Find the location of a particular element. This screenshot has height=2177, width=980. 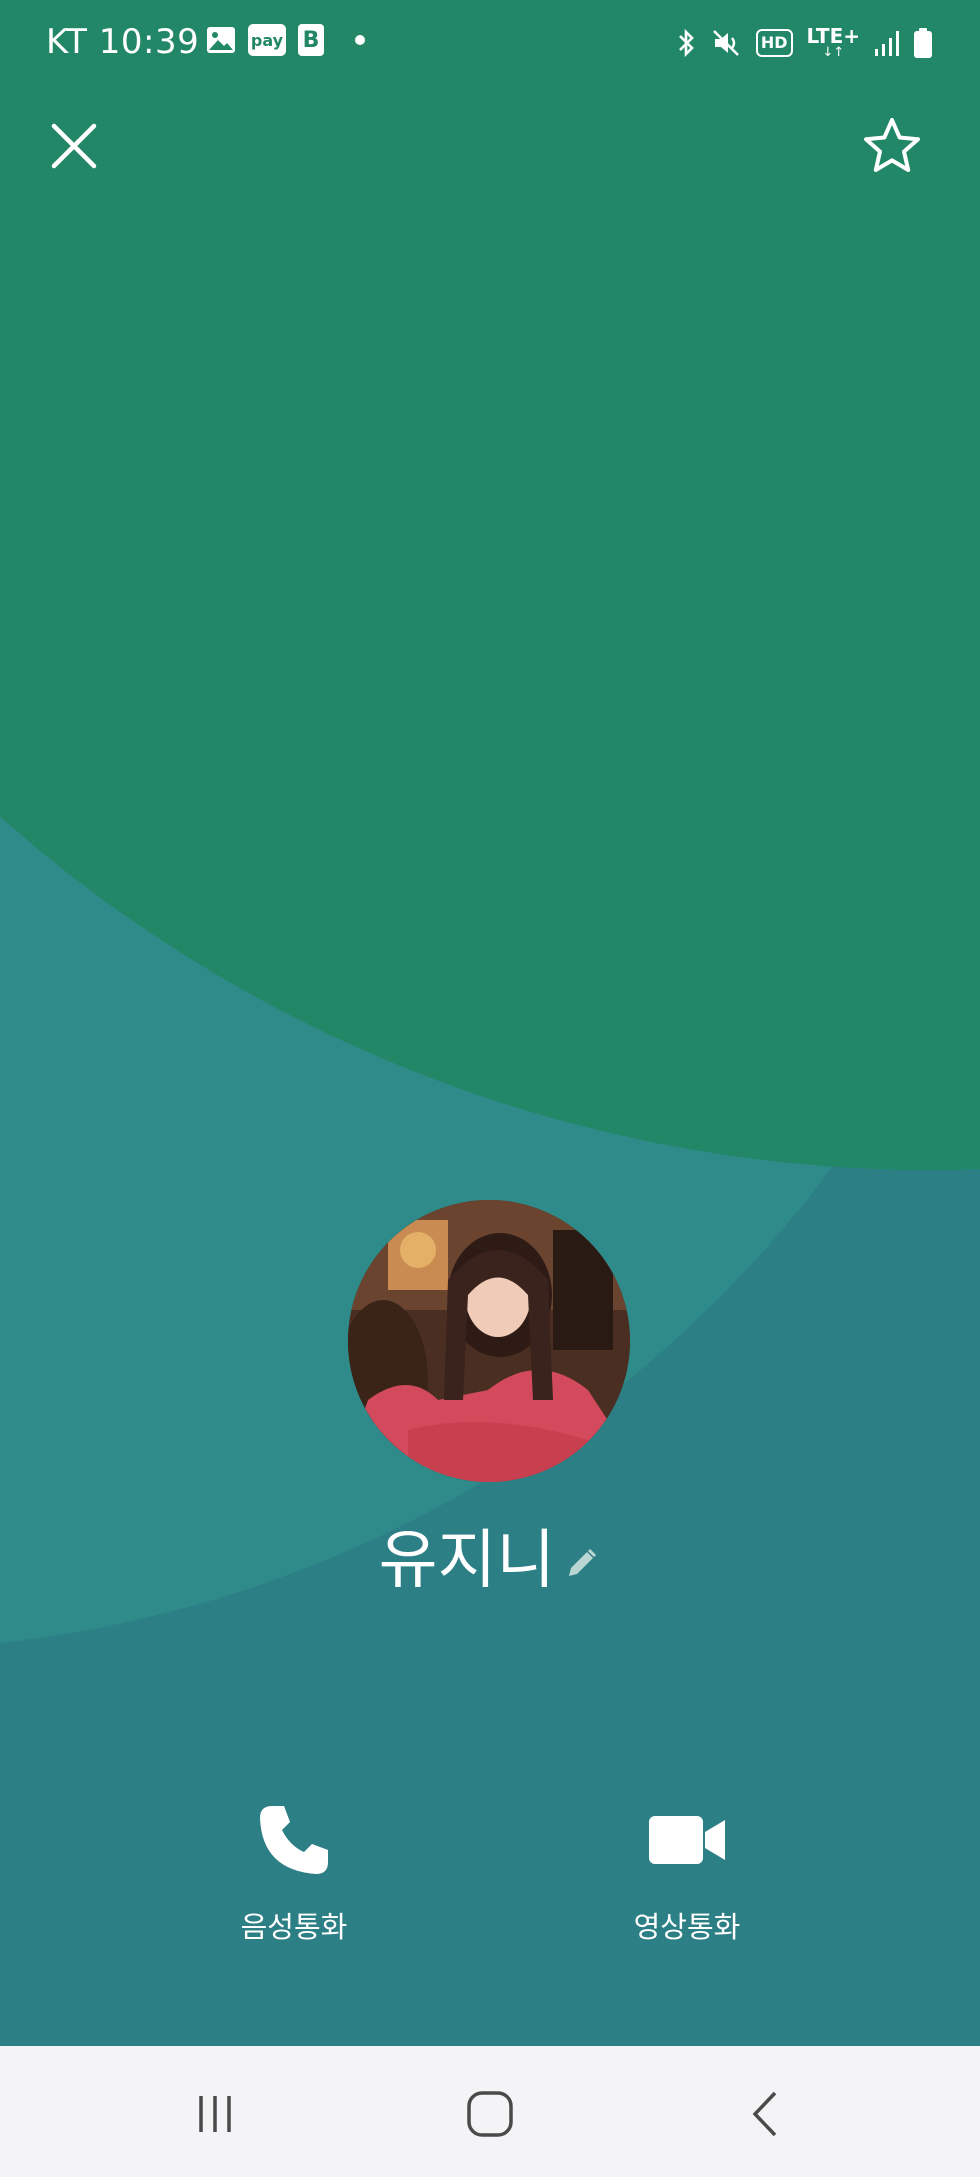

recent-apps-button is located at coordinates (215, 2116).